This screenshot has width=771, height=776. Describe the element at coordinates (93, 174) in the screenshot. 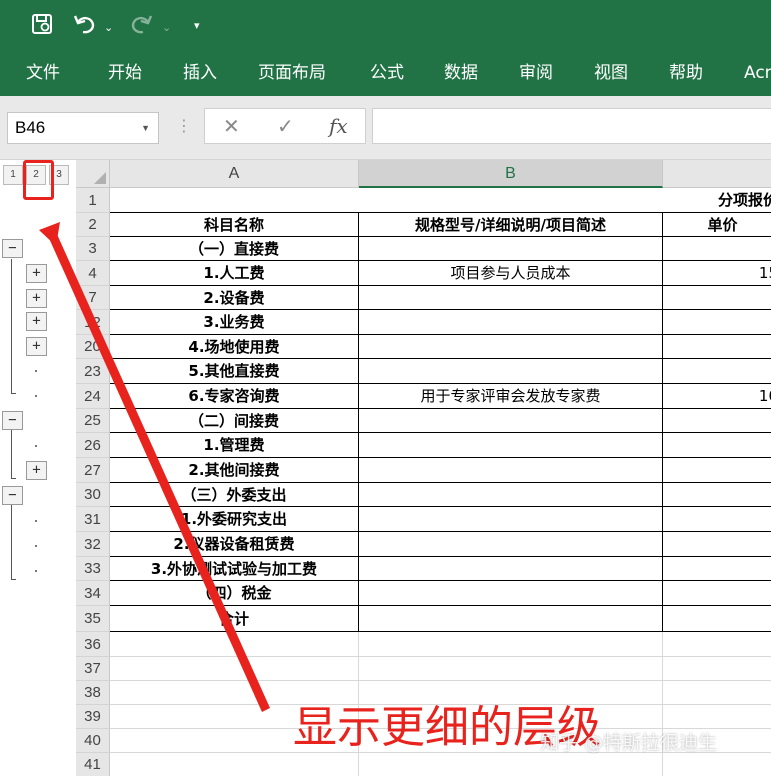

I see `select-all-button` at that location.